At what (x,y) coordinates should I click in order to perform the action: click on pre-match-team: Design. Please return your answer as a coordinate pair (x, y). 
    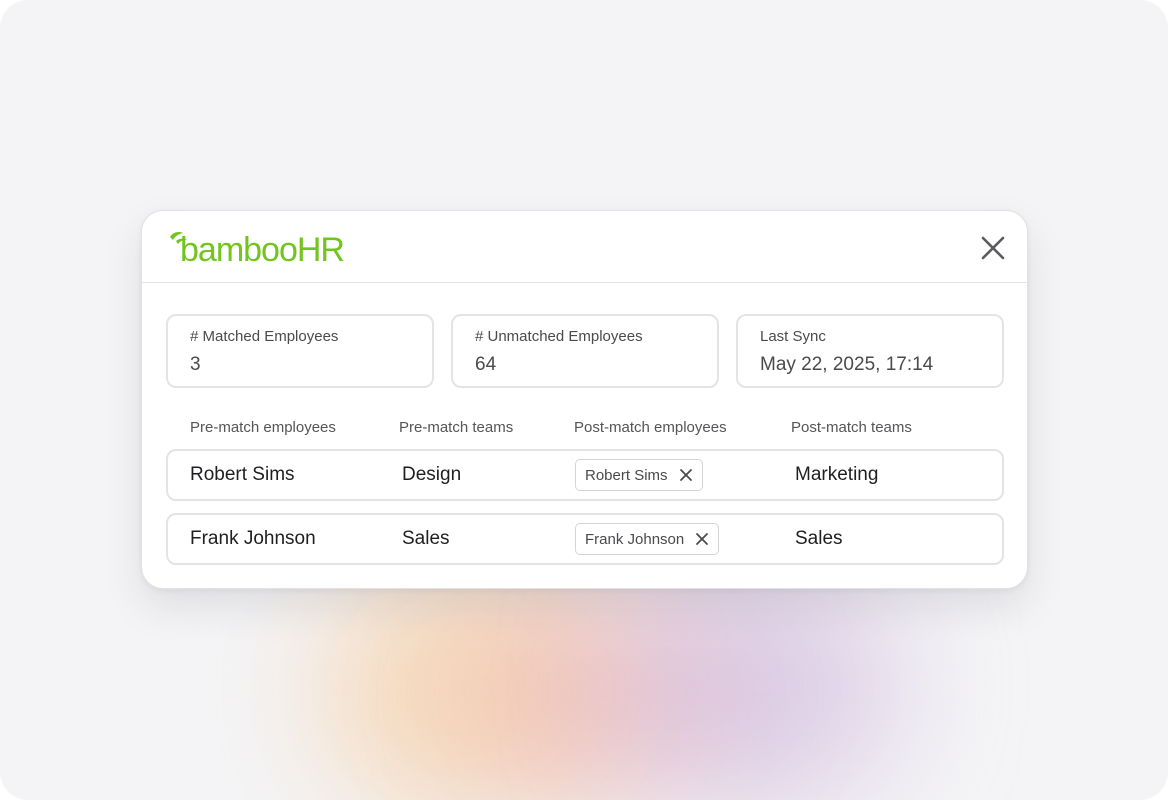
    Looking at the image, I should click on (432, 474).